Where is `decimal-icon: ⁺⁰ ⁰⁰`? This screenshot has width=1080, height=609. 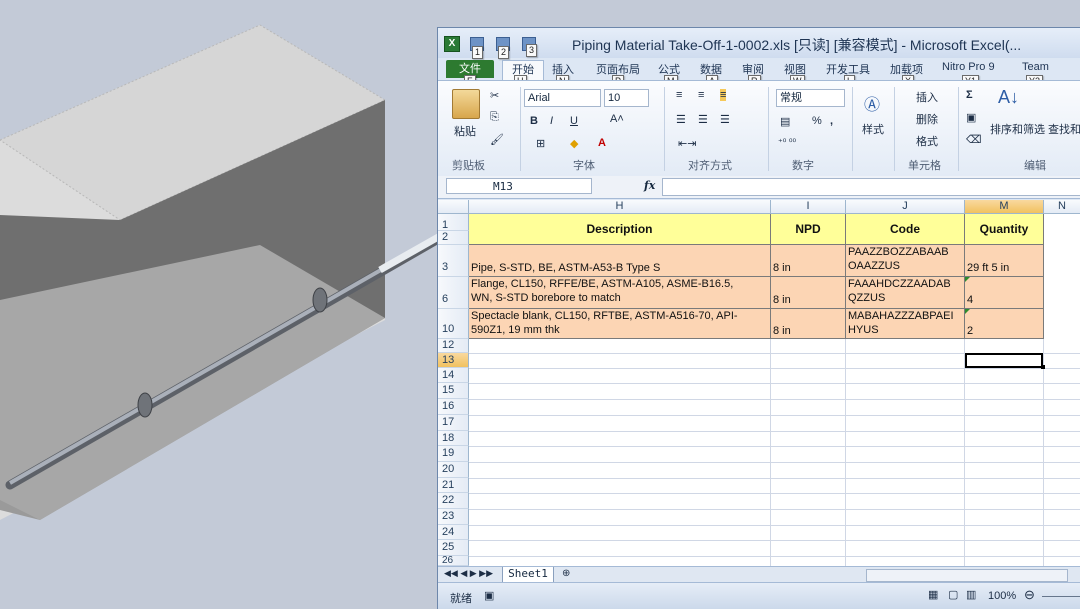
decimal-icon: ⁺⁰ ⁰⁰ is located at coordinates (787, 142).